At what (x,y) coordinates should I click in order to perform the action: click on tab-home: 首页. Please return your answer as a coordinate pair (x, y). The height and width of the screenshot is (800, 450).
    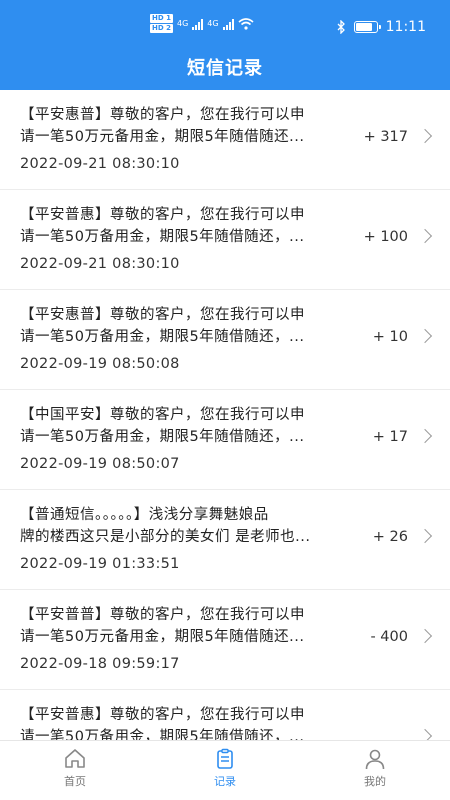
    Looking at the image, I should click on (75, 770).